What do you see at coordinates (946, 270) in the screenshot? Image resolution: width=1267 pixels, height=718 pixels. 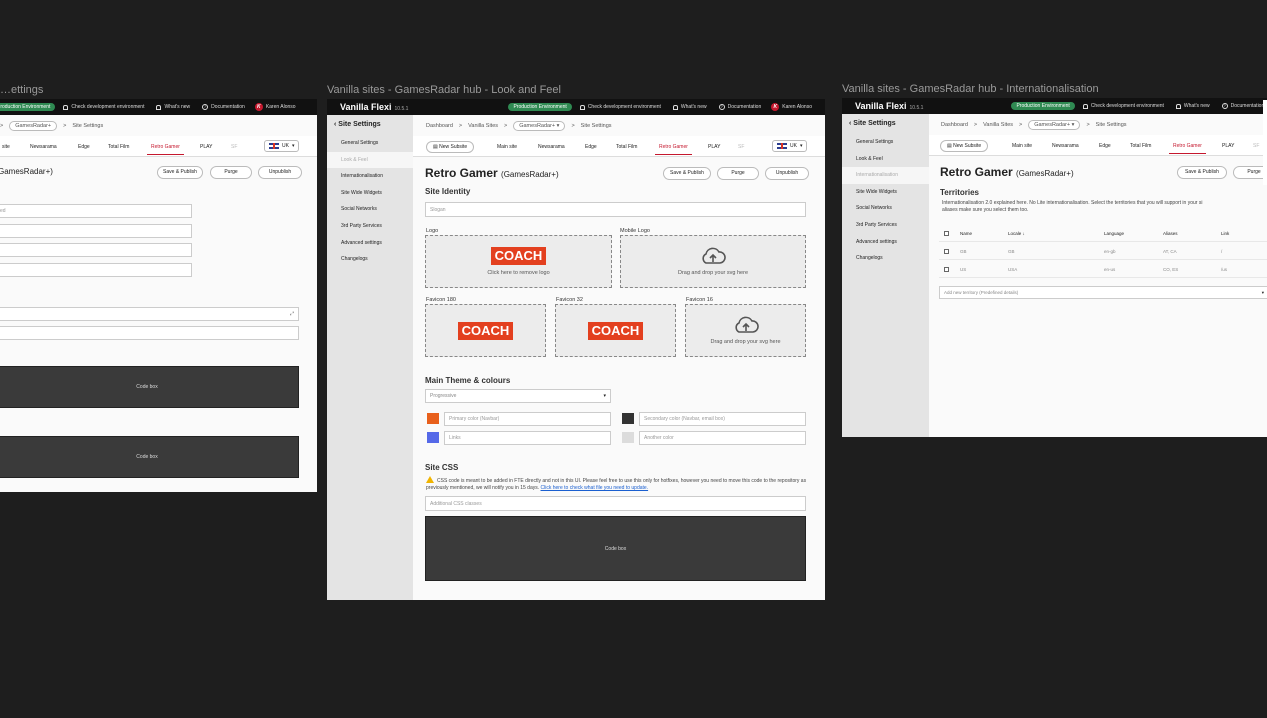 I see `row-checkbox` at bounding box center [946, 270].